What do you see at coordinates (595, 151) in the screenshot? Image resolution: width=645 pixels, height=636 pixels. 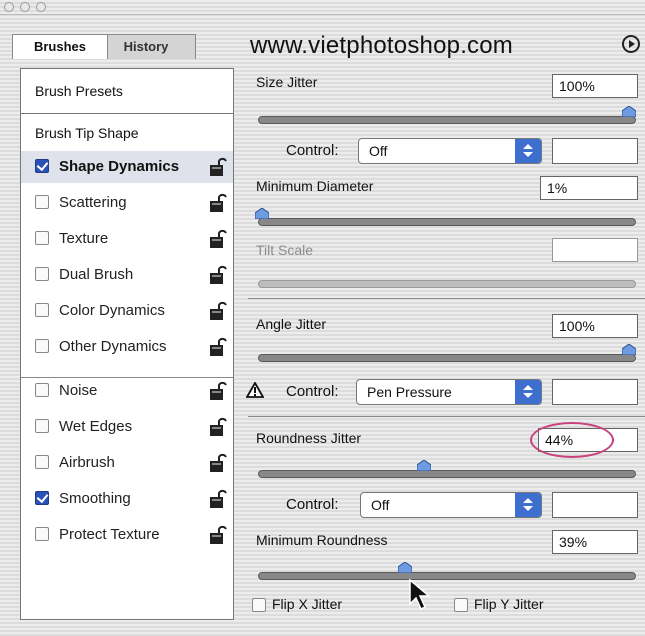 I see `size-control-field` at bounding box center [595, 151].